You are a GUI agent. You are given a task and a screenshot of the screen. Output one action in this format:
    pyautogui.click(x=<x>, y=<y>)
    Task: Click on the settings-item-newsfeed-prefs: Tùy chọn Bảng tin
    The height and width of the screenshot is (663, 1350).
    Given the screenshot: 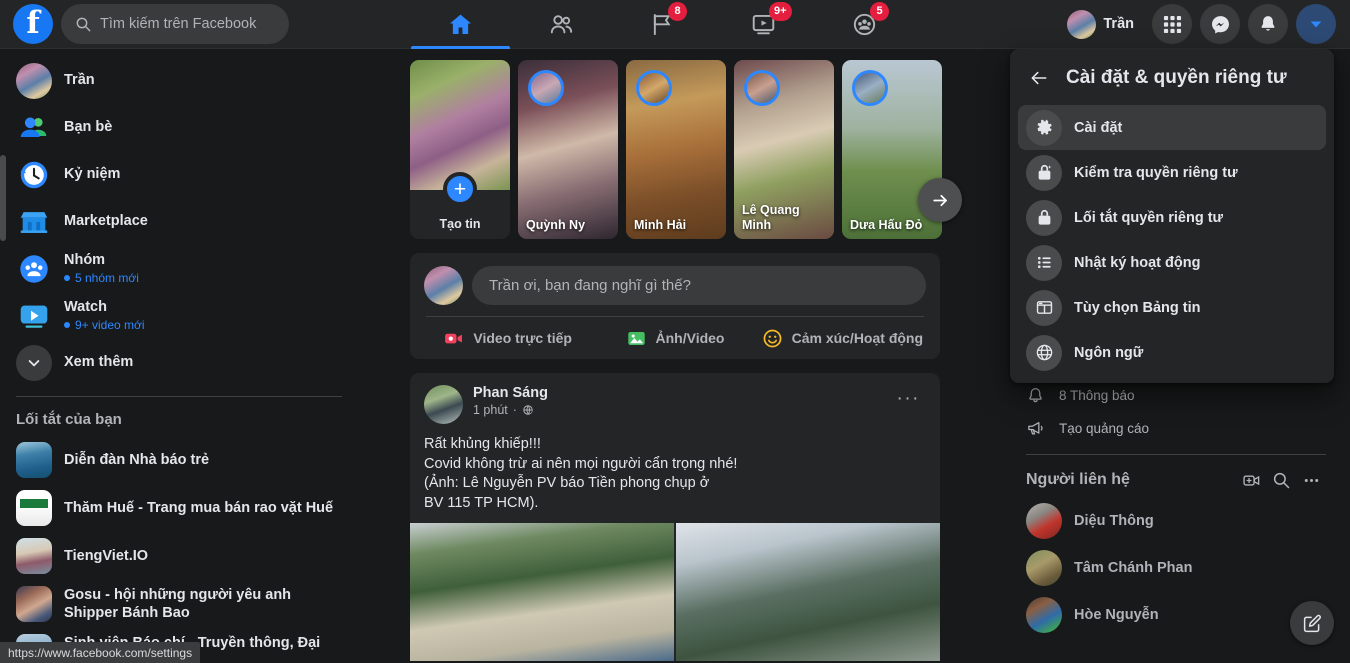 What is the action you would take?
    pyautogui.click(x=1172, y=307)
    